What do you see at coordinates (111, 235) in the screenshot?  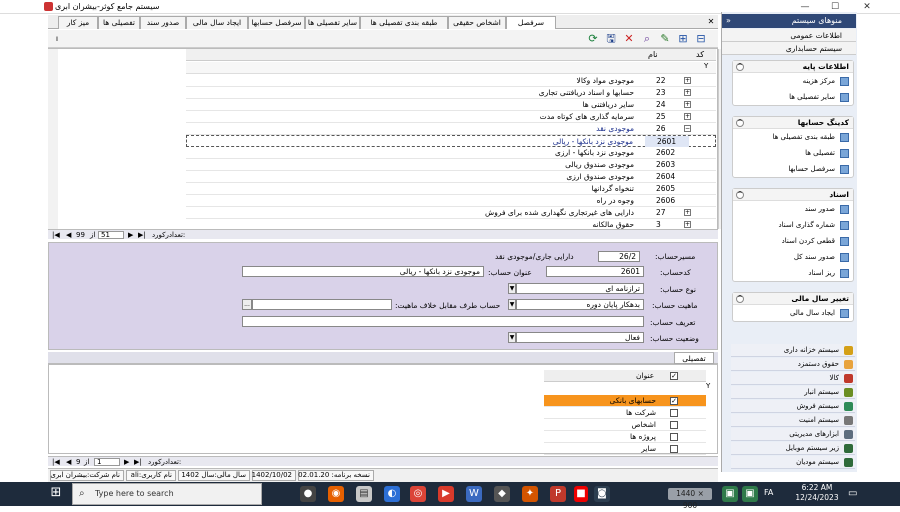 I see `page-input: 51` at bounding box center [111, 235].